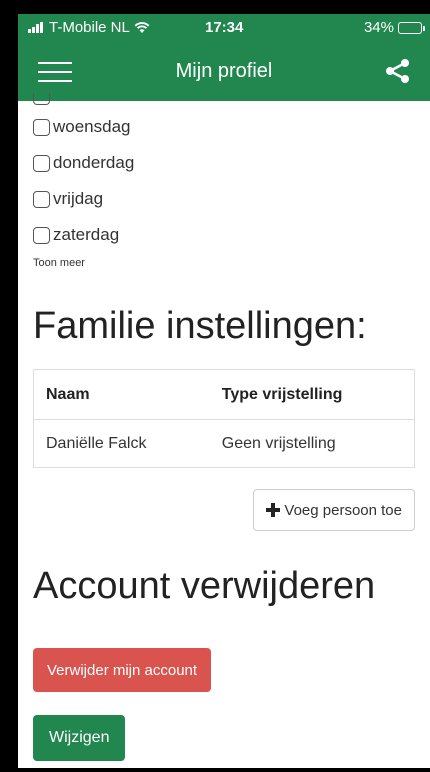  What do you see at coordinates (224, 163) in the screenshot?
I see `weekday-item-donderdag: donderdag` at bounding box center [224, 163].